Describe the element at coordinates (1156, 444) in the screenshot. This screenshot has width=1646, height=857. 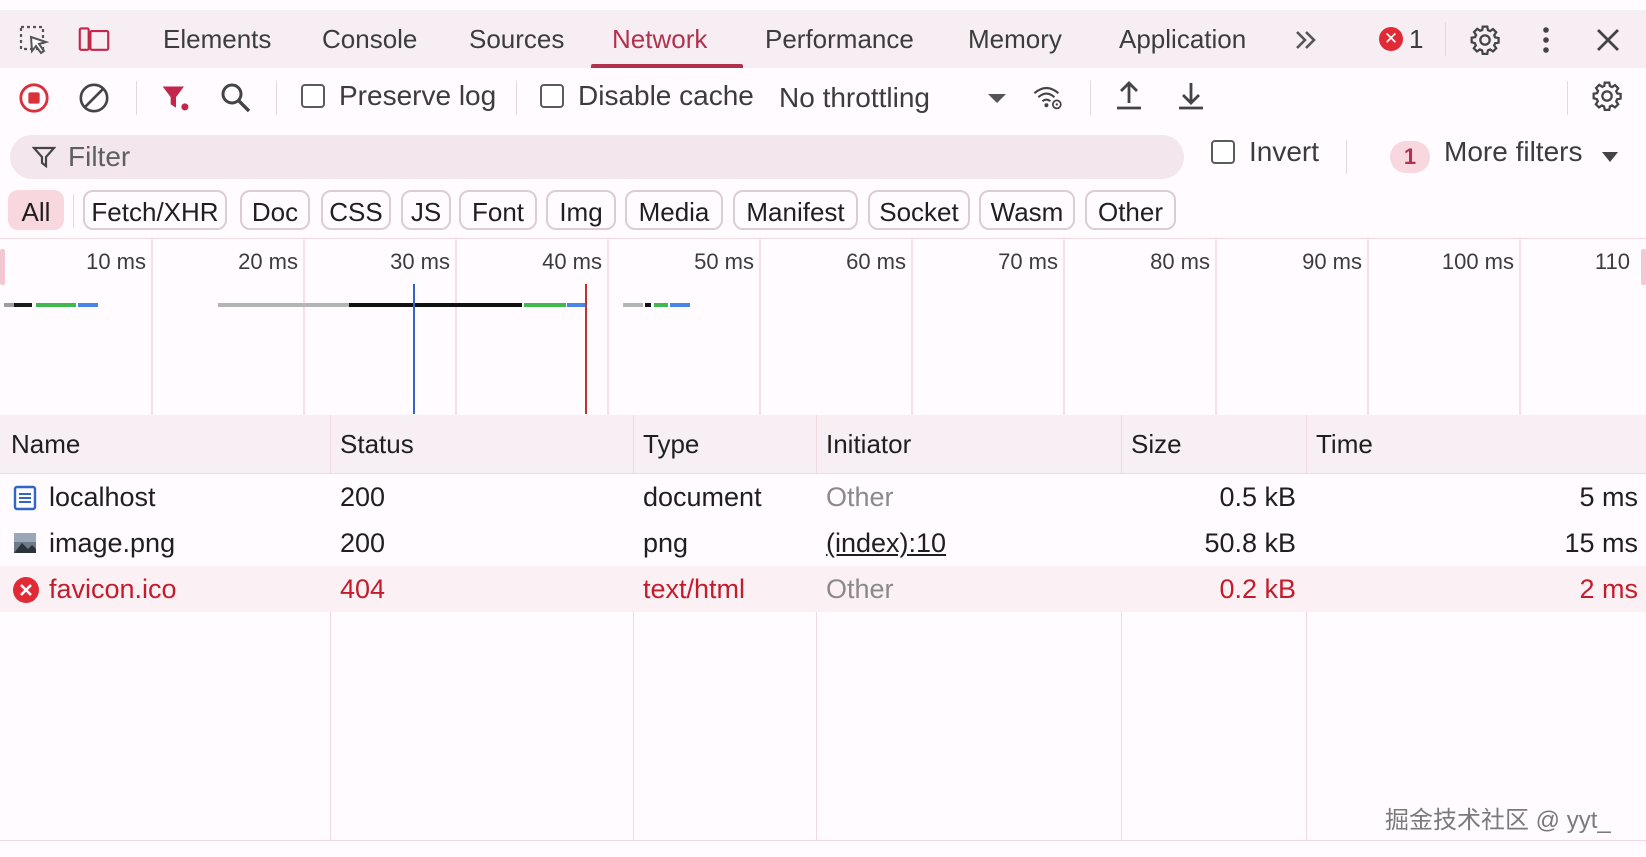
I see `column-header-size: Size` at that location.